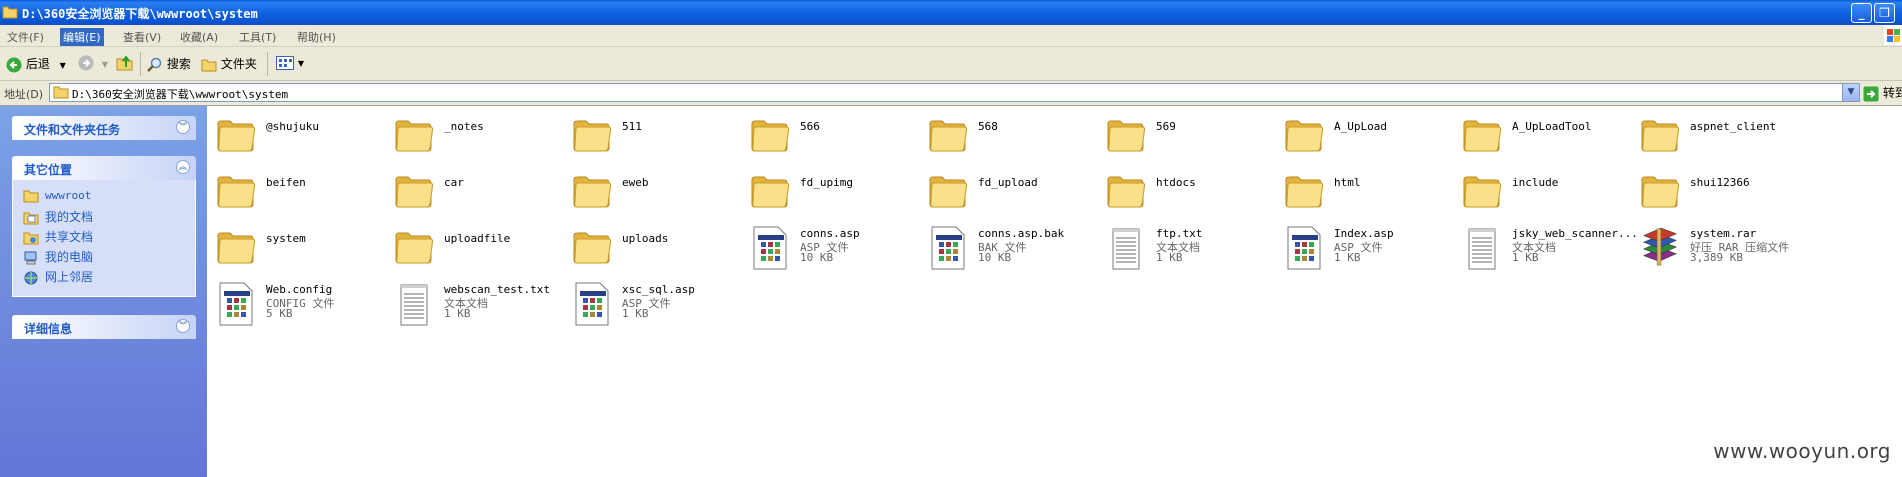  I want to click on go-button: 转到, so click(1882, 93).